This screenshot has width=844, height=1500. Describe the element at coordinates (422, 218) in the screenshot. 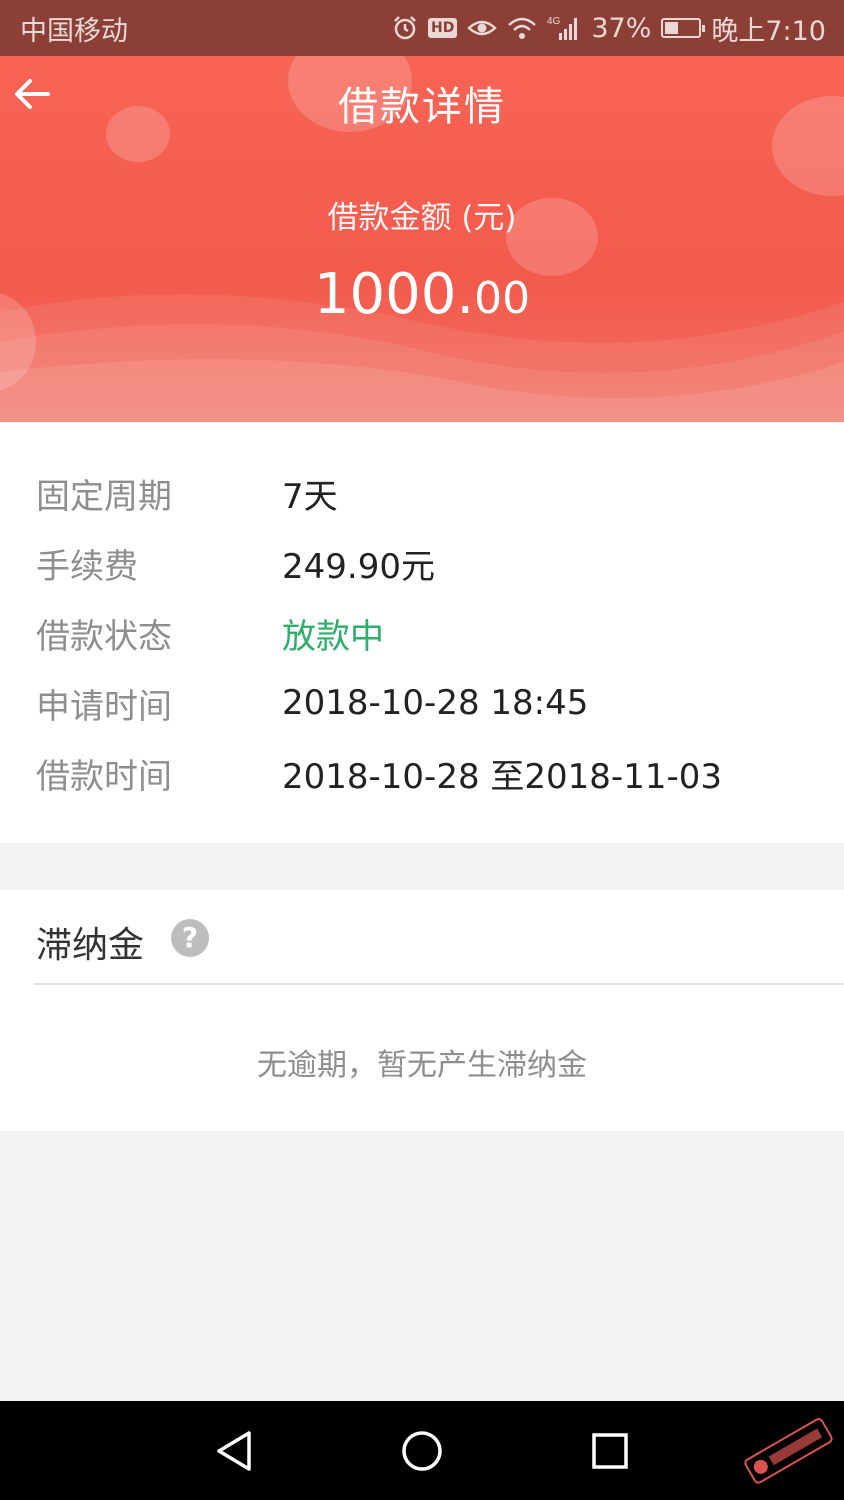

I see `loan-amount-label: 借款金额 (元)` at that location.